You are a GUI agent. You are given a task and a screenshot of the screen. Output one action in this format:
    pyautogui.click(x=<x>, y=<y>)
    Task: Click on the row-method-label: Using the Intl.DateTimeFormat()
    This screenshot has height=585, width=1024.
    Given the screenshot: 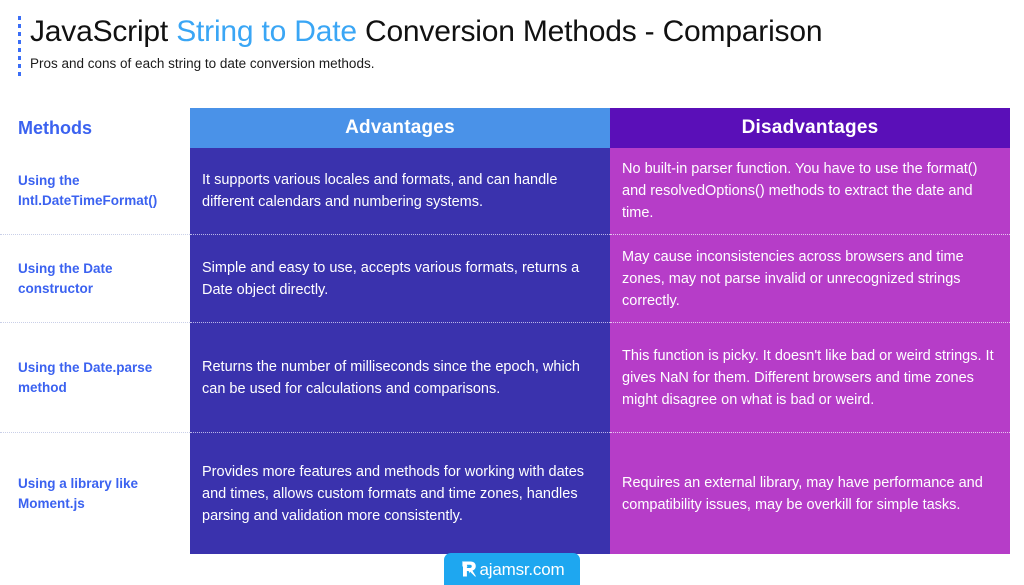 What is the action you would take?
    pyautogui.click(x=95, y=191)
    